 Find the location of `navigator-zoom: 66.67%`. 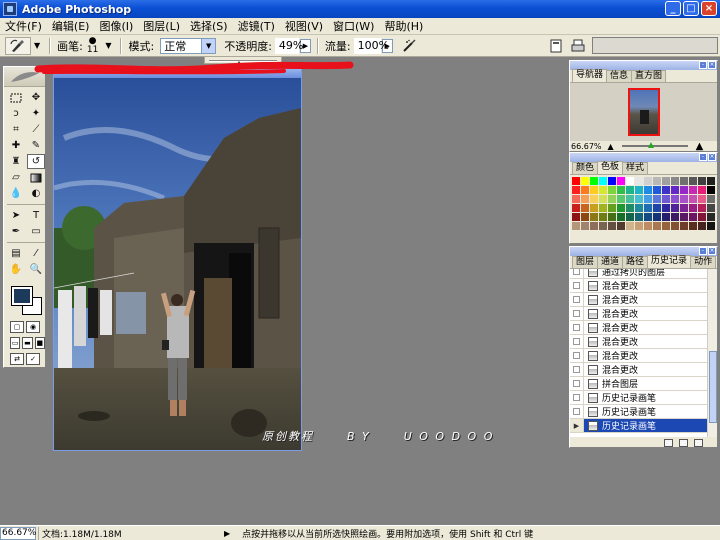

navigator-zoom: 66.67% is located at coordinates (586, 146).